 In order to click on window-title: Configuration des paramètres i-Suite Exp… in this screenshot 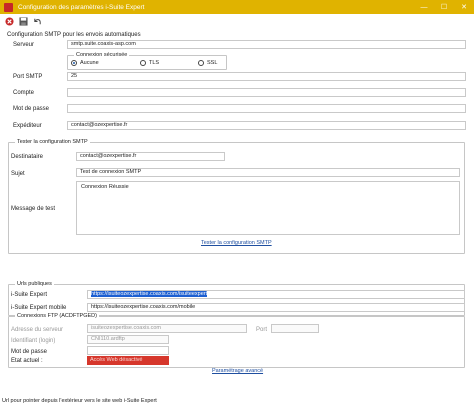, I will do `click(81, 7)`.